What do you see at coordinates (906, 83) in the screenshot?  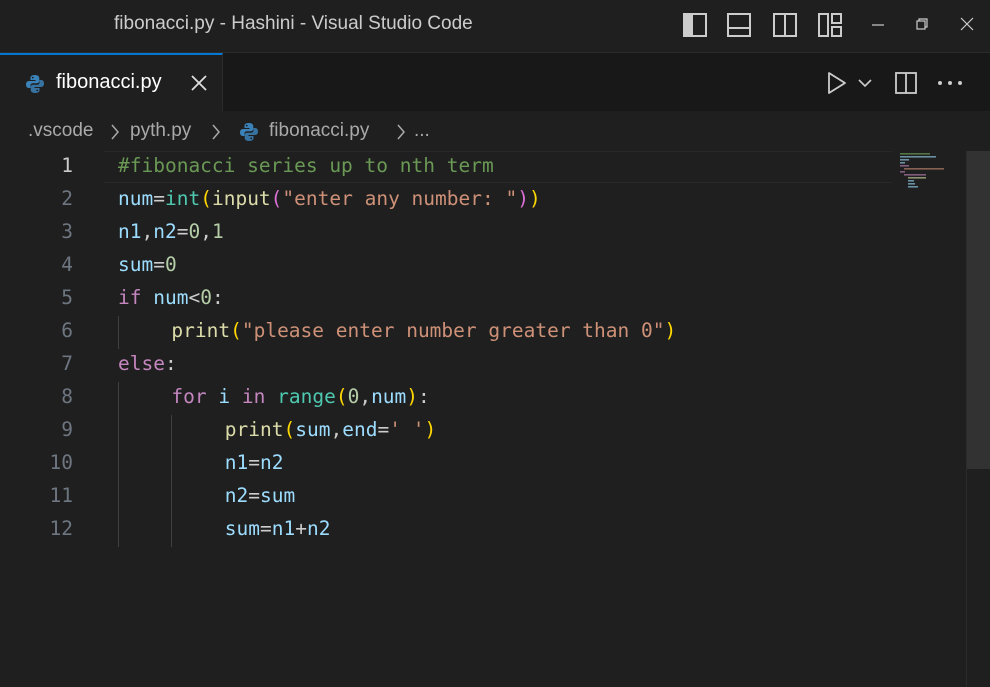 I see `split-editor-icon` at bounding box center [906, 83].